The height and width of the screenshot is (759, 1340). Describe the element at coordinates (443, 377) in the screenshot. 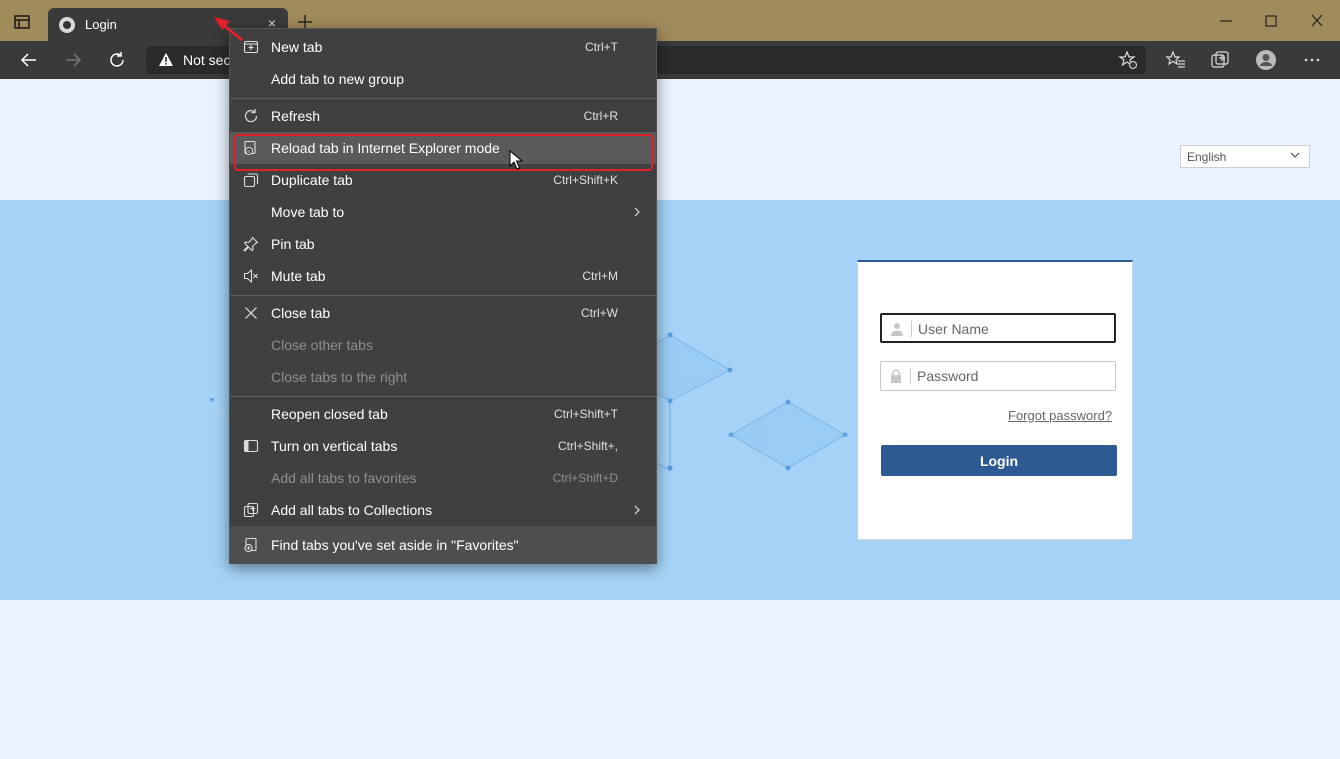

I see `menu-item-close-tabs-right: Close tabs to the right` at that location.